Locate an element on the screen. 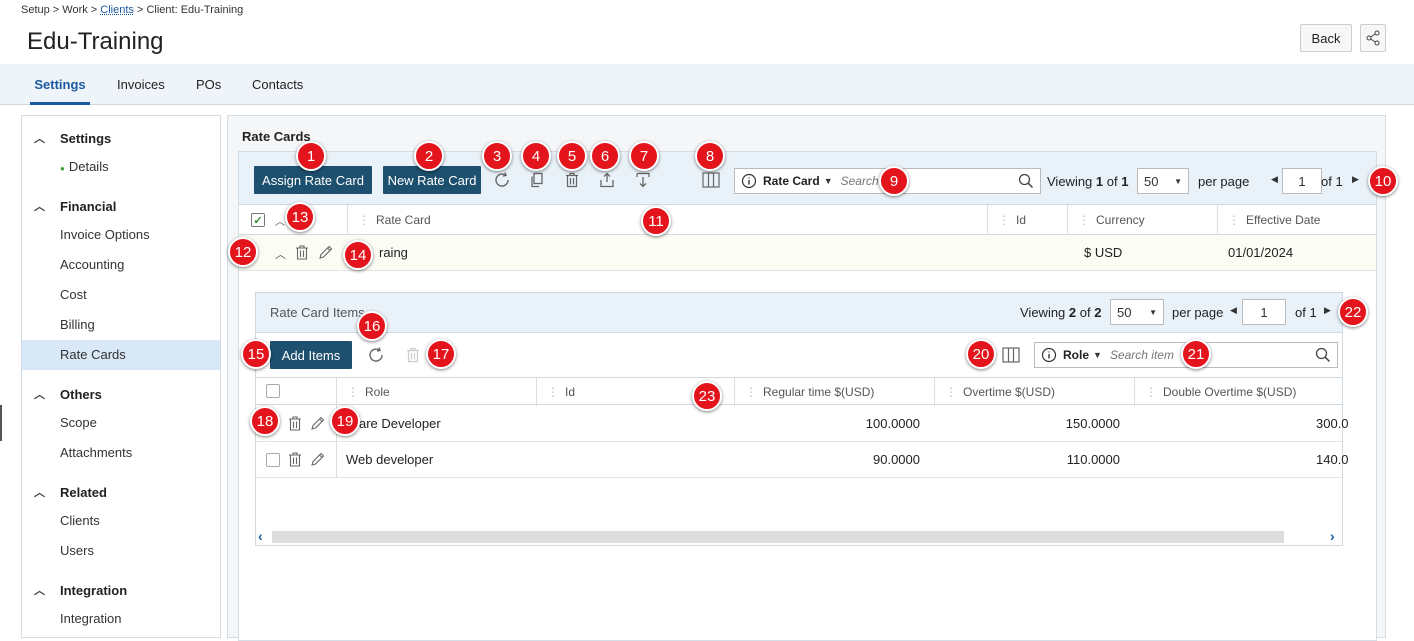 This screenshot has height=641, width=1414. share-icon is located at coordinates (1373, 38).